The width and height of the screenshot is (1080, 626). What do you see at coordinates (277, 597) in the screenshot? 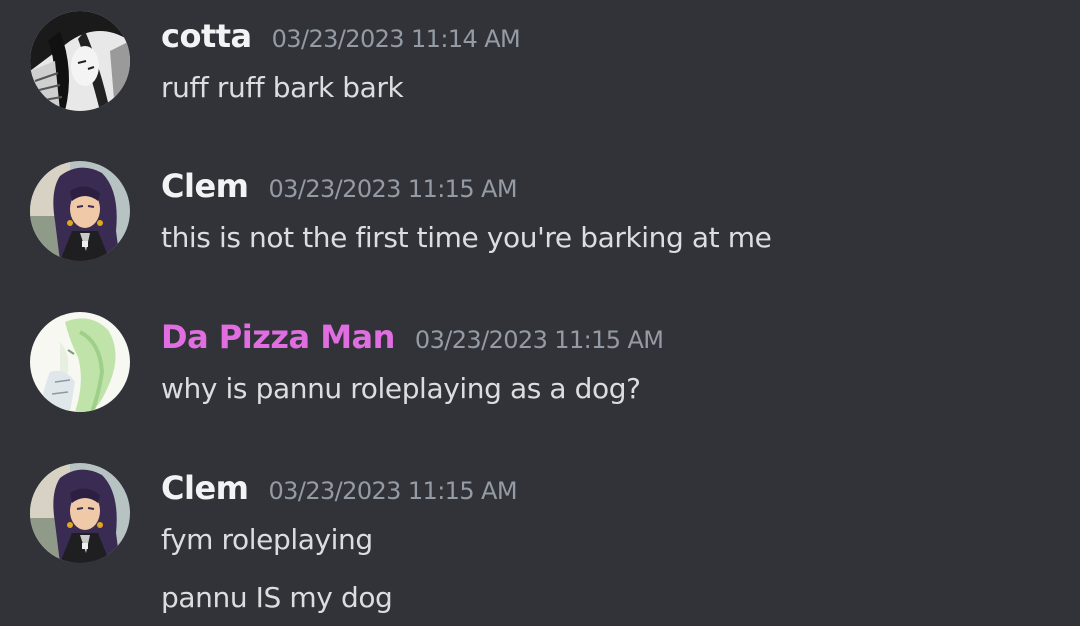
I see `message-text: pannu IS my dog` at bounding box center [277, 597].